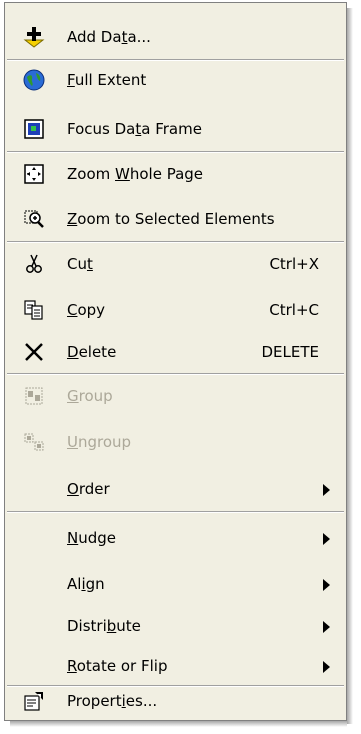  Describe the element at coordinates (73, 538) in the screenshot. I see `accelerator-key: N` at that location.